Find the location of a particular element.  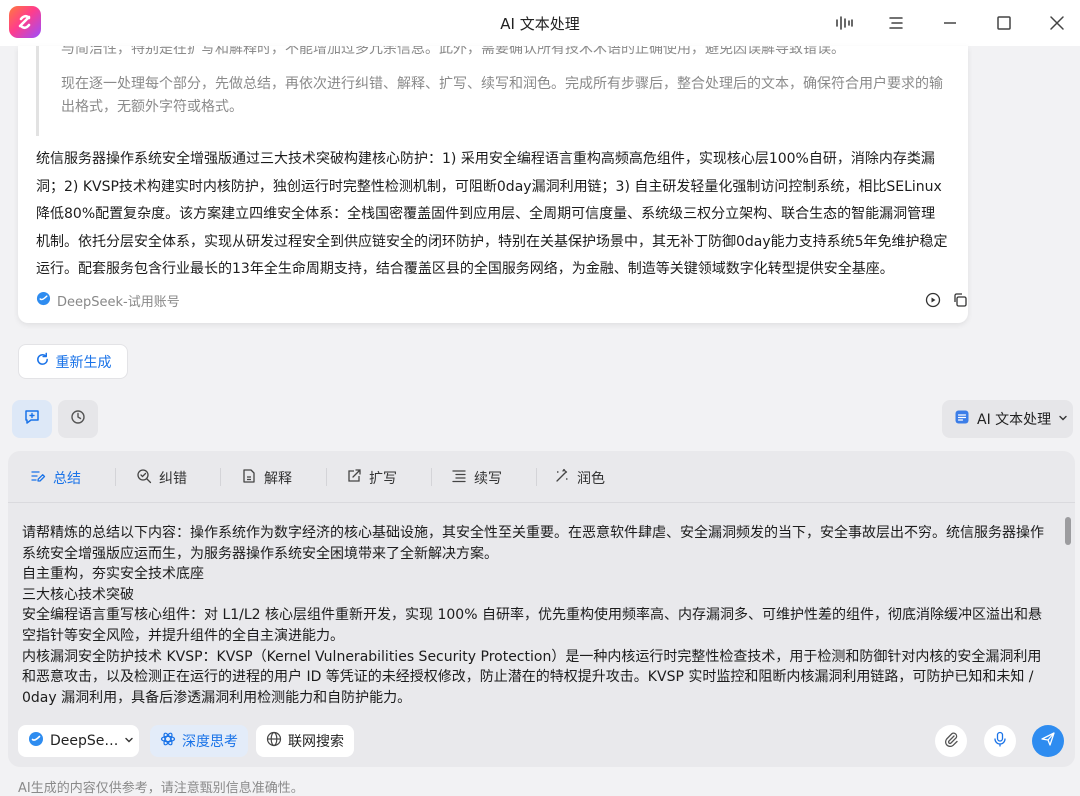

history-icon is located at coordinates (78, 419).